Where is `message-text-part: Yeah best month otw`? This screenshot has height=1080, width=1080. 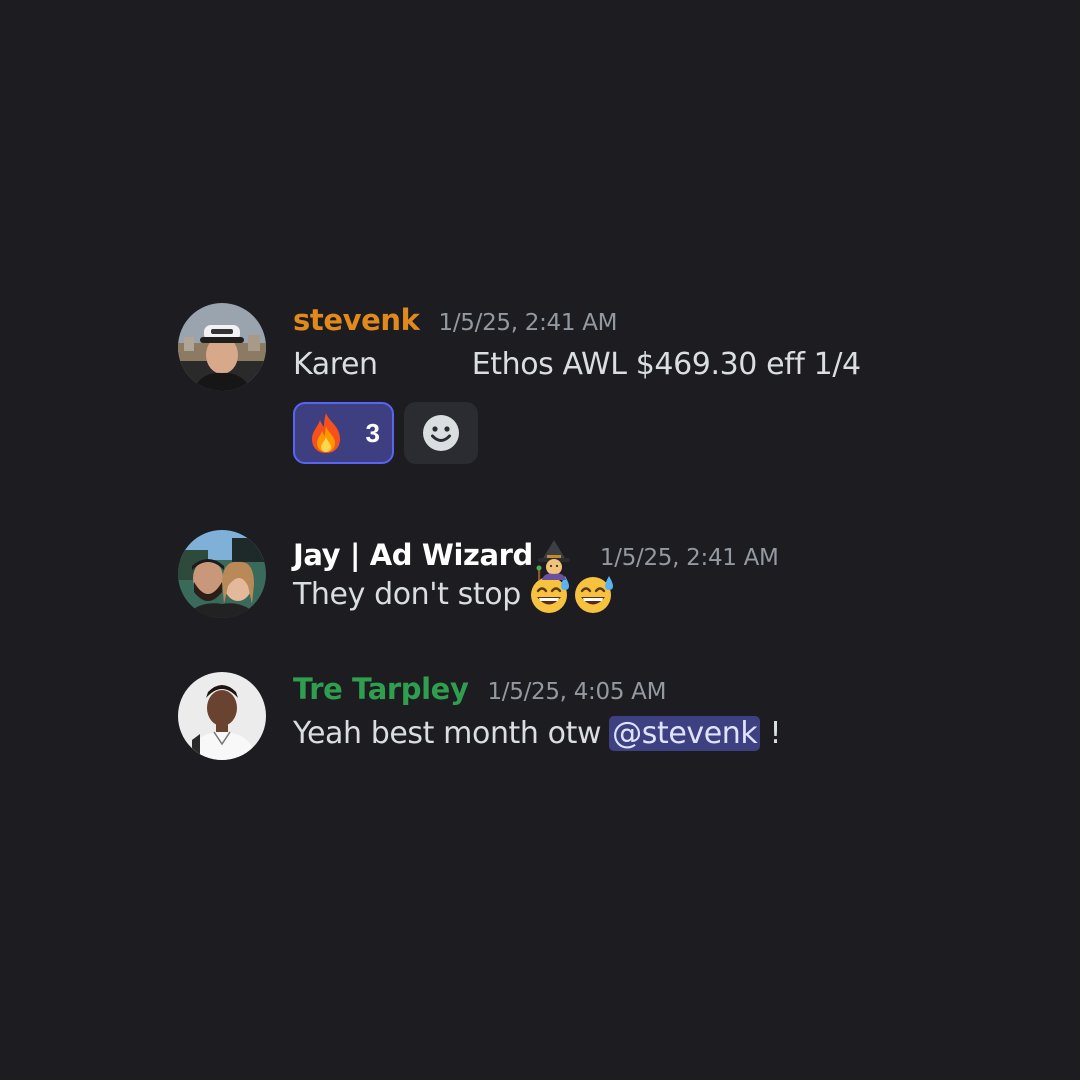 message-text-part: Yeah best month otw is located at coordinates (447, 733).